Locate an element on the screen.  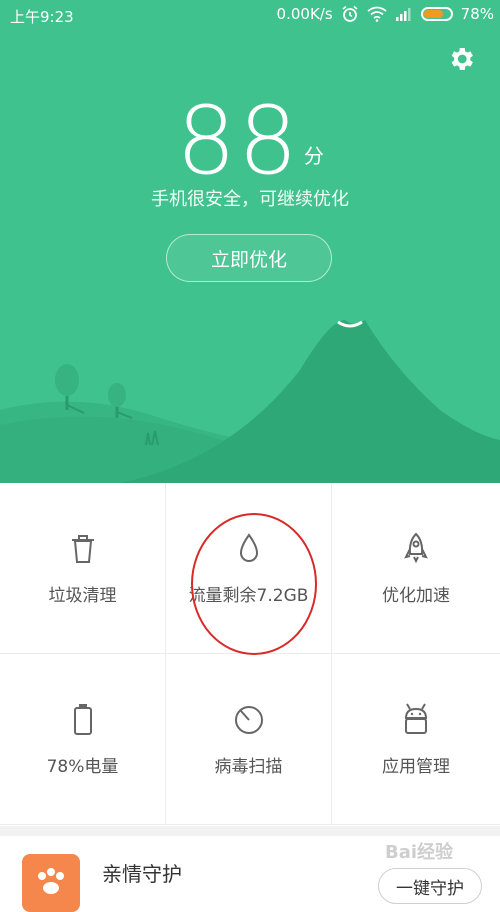
security-score: 88 分 is located at coordinates (250, 142).